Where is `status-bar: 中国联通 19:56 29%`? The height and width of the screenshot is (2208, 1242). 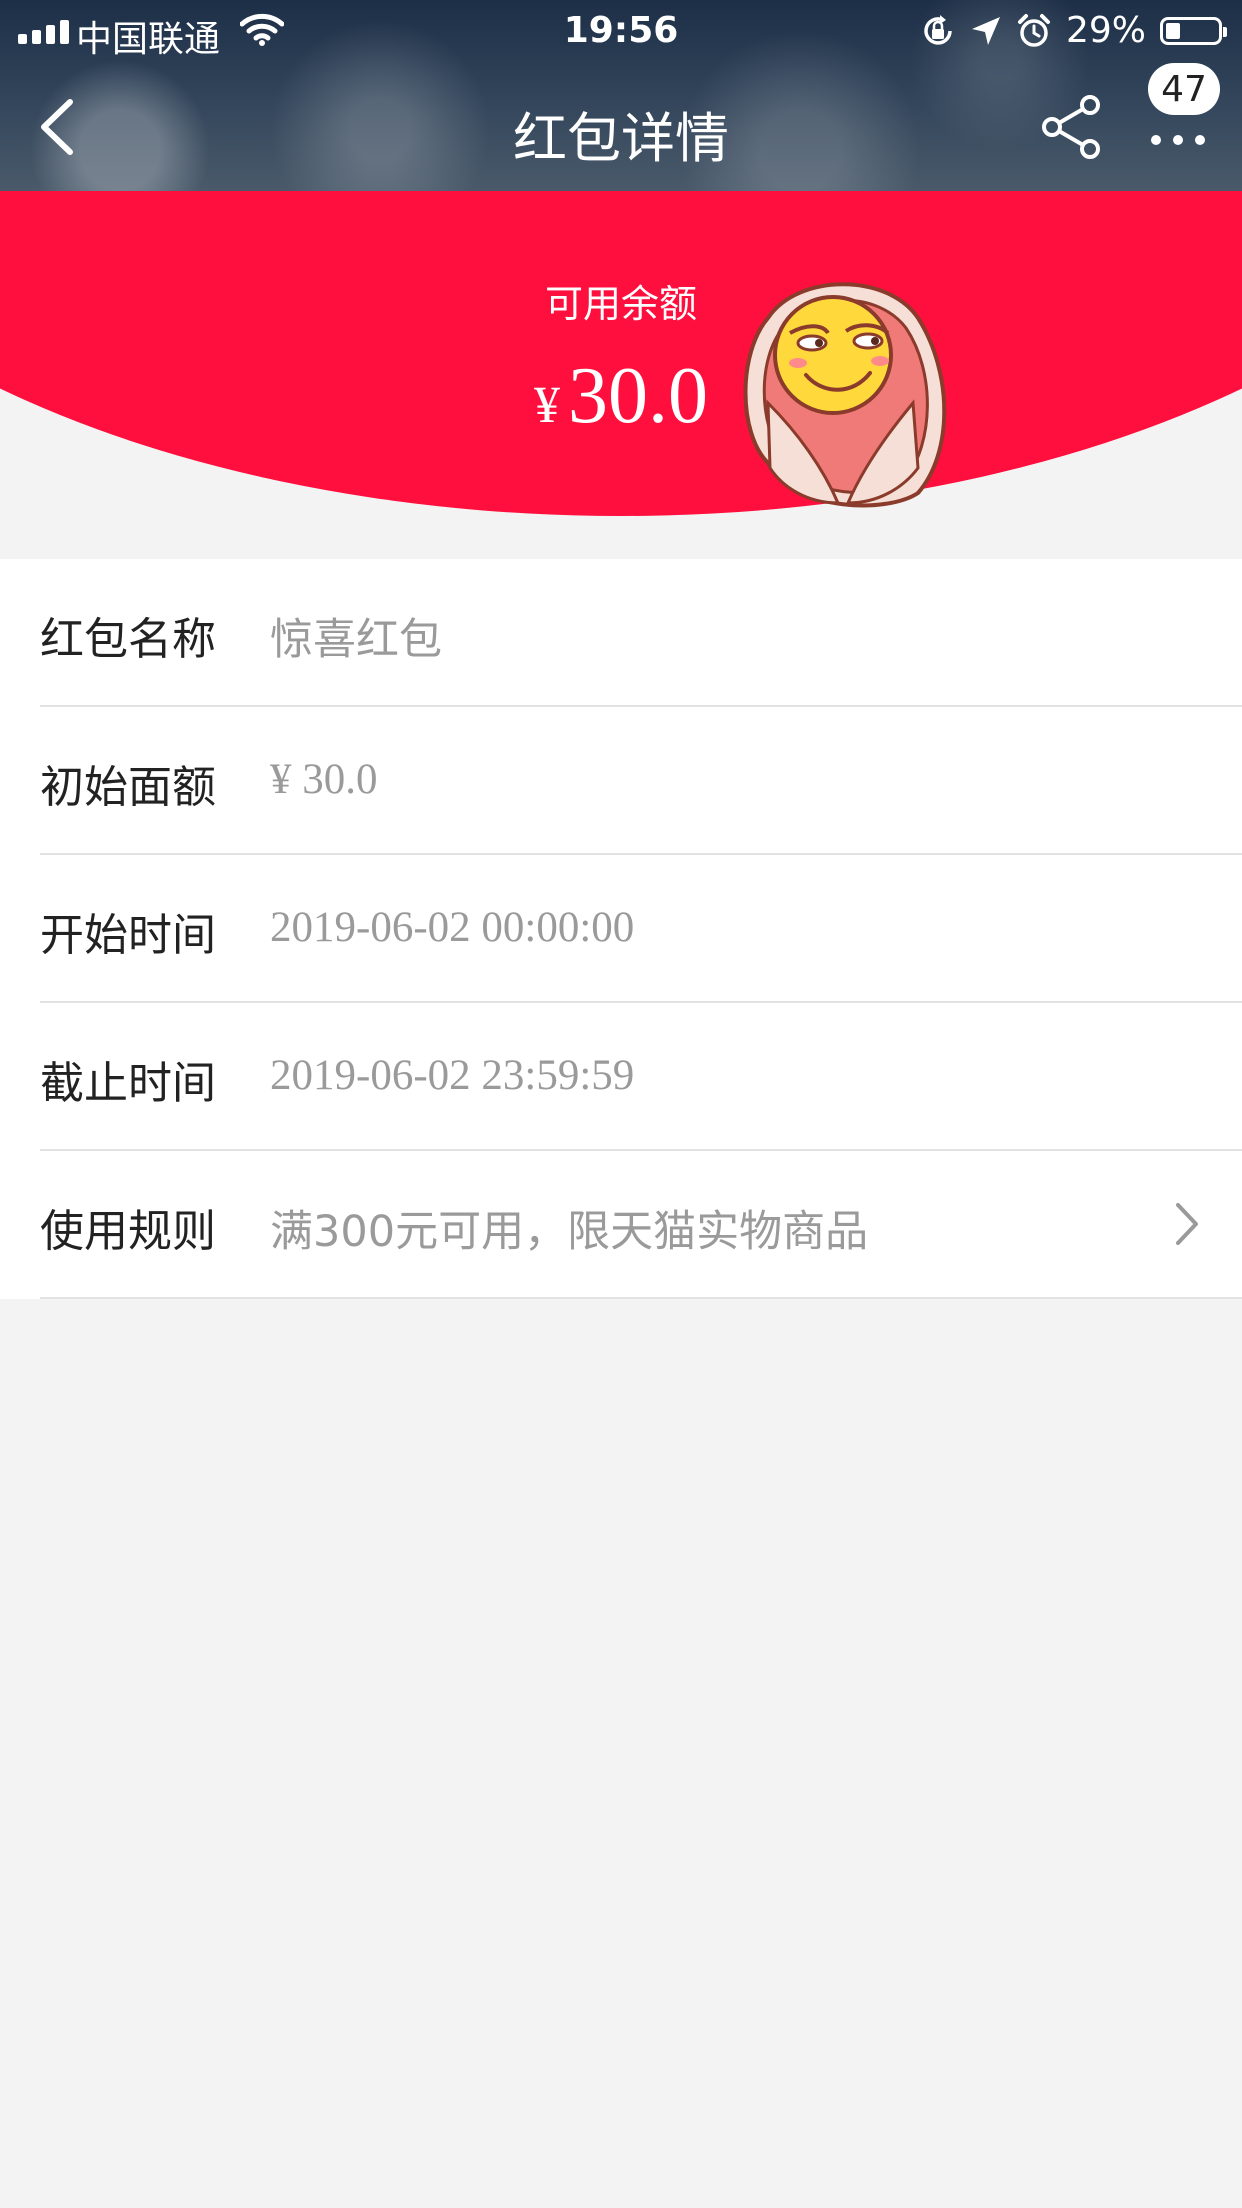
status-bar: 中国联通 19:56 29% is located at coordinates (621, 31).